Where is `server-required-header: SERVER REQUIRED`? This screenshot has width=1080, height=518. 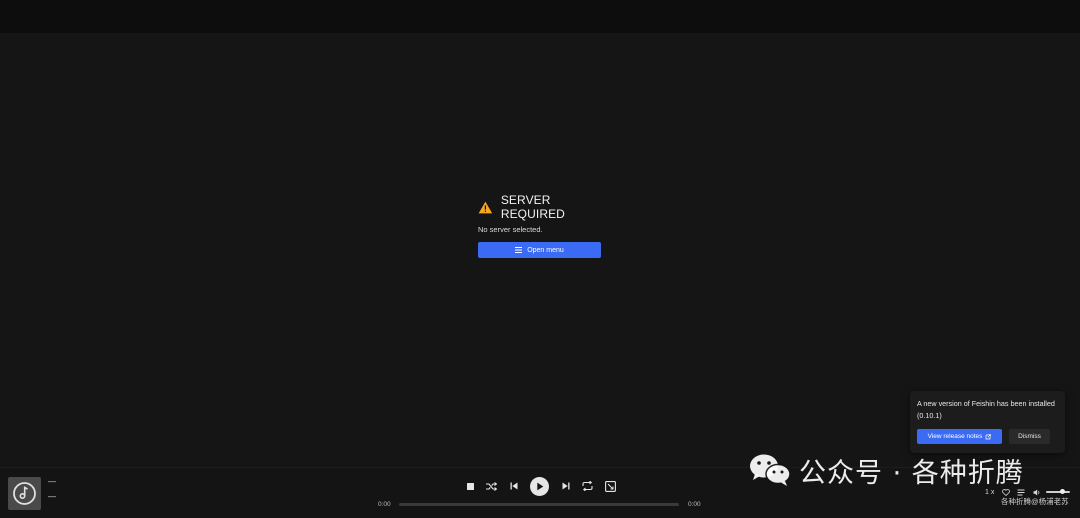 server-required-header: SERVER REQUIRED is located at coordinates (540, 207).